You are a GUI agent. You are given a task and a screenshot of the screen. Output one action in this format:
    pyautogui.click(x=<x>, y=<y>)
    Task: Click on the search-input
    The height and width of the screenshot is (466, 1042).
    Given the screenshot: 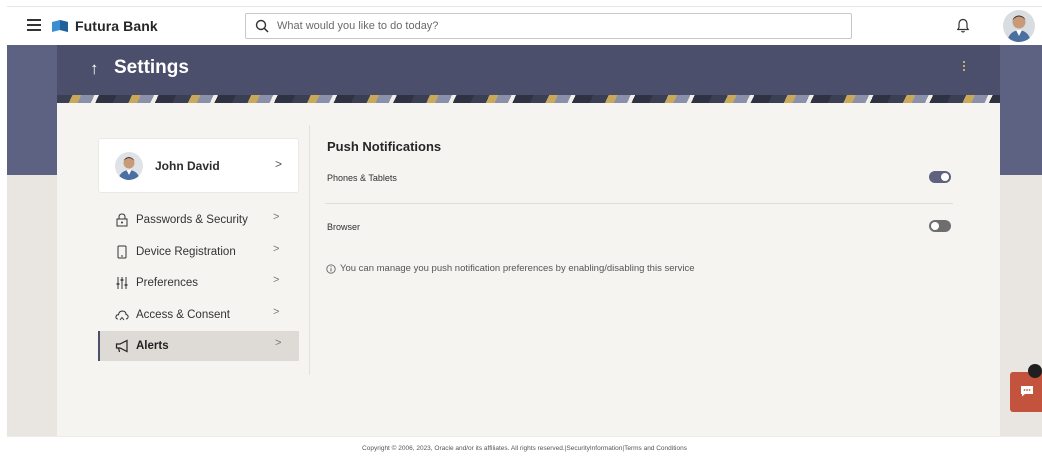 What is the action you would take?
    pyautogui.click(x=557, y=26)
    